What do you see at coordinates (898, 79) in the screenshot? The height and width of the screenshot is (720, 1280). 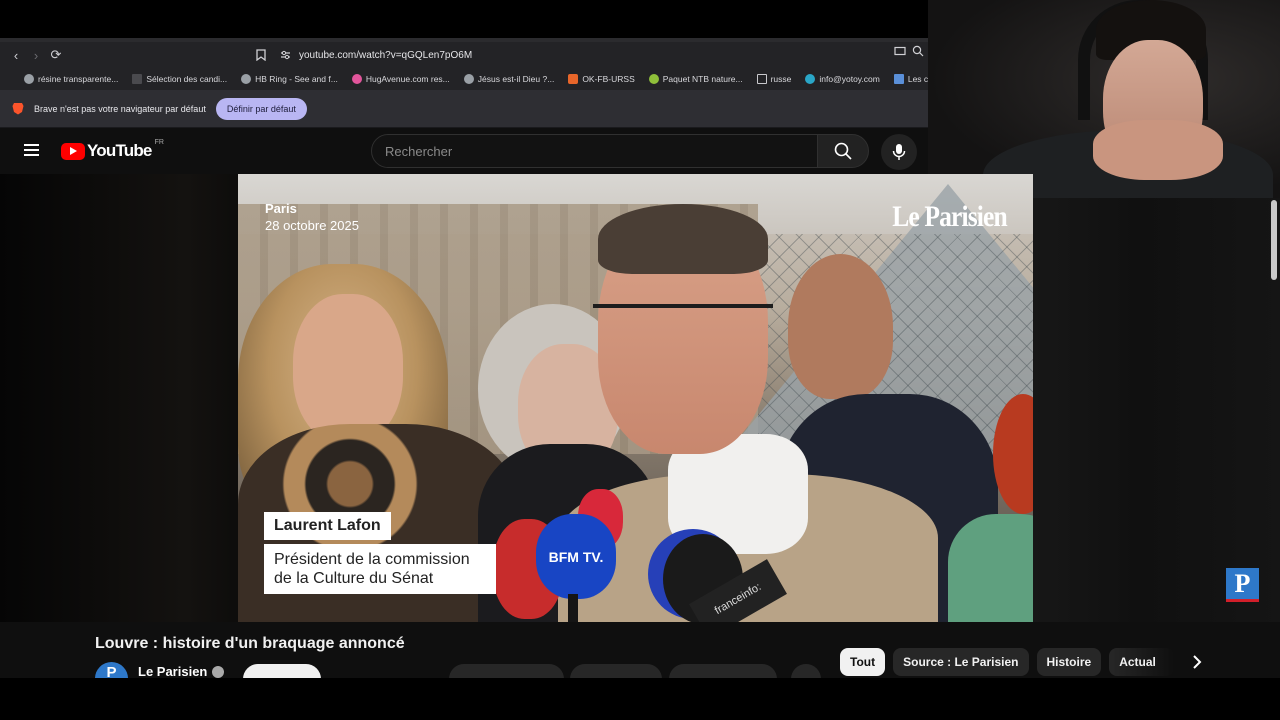 I see `image-icon` at bounding box center [898, 79].